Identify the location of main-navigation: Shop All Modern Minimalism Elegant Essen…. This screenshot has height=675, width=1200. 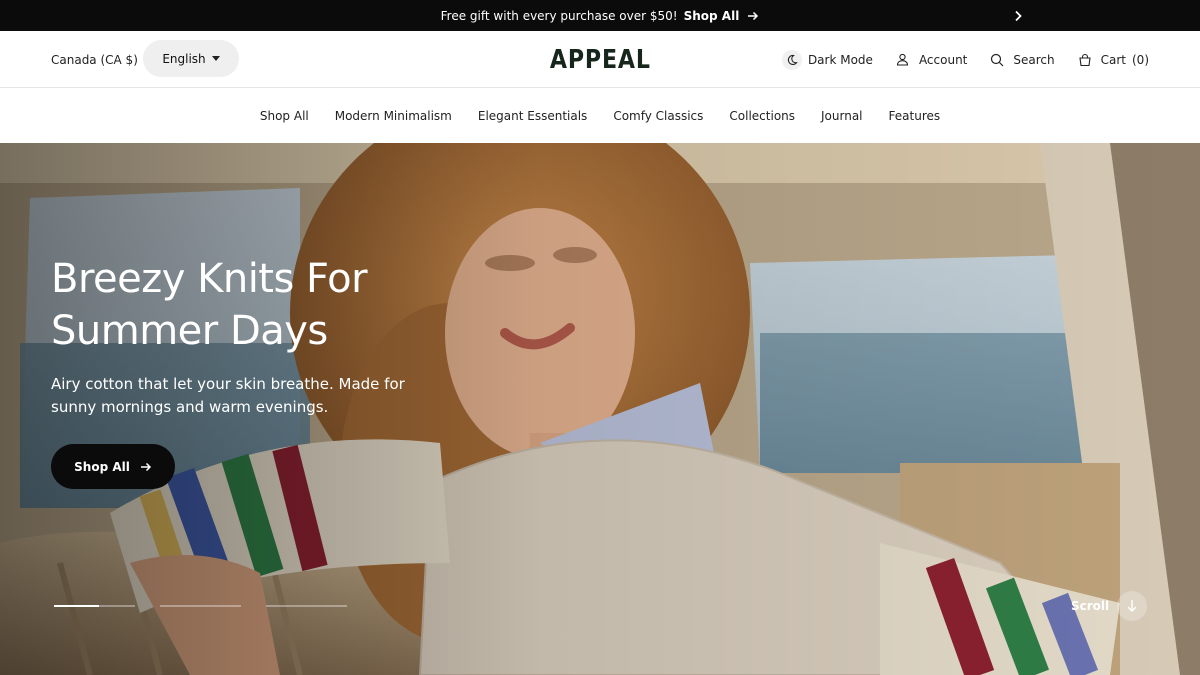
(600, 115).